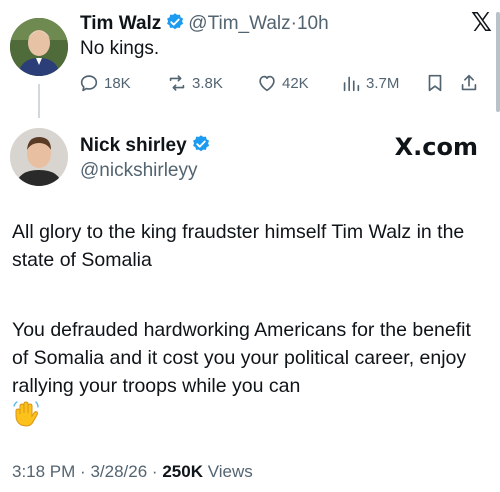  Describe the element at coordinates (436, 147) in the screenshot. I see `brand-label: X.com` at that location.